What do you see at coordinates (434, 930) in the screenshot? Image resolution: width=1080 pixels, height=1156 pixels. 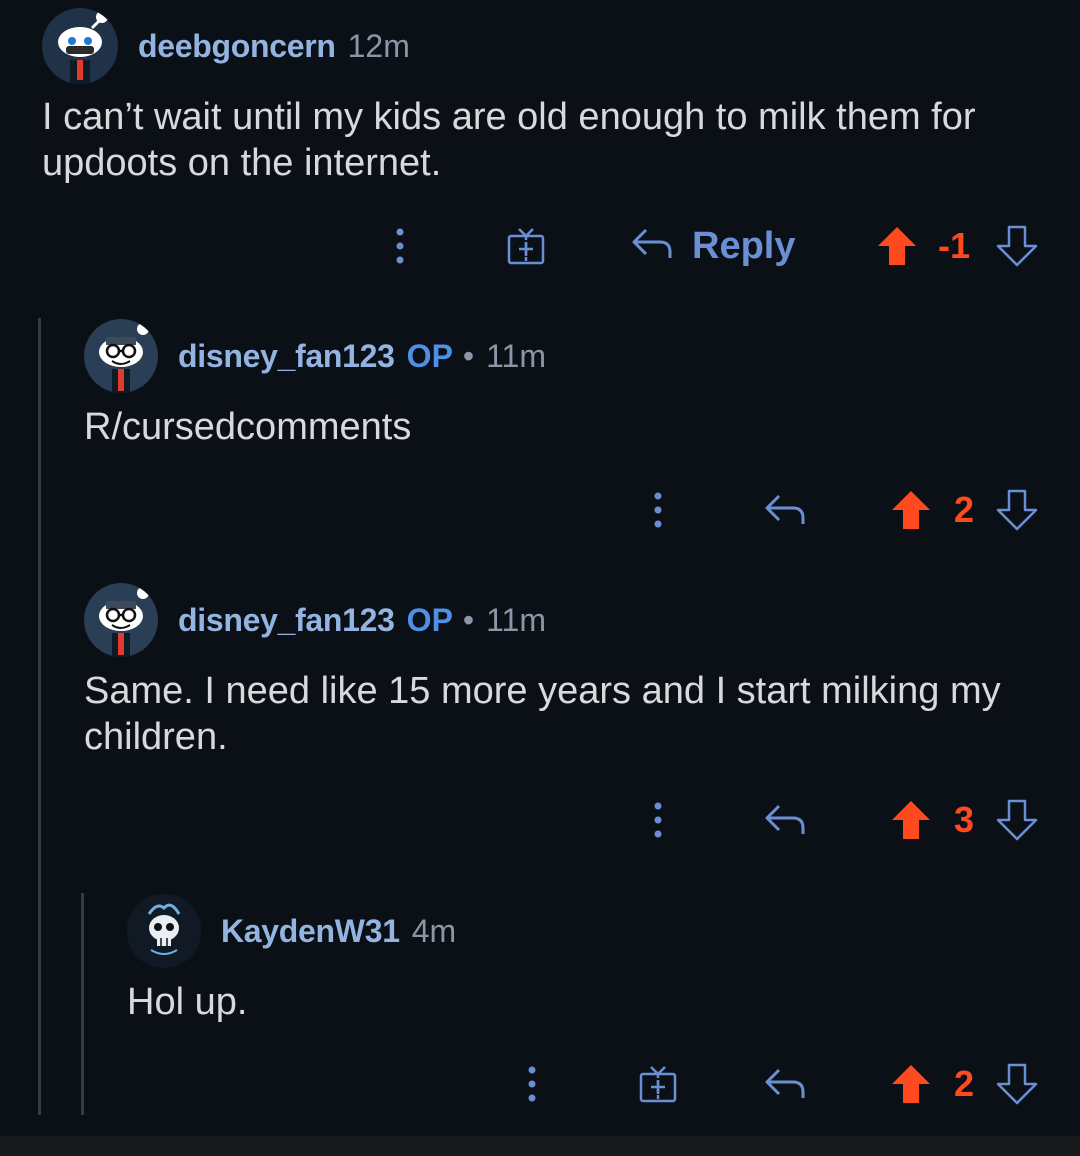 I see `timestamp: 4m` at bounding box center [434, 930].